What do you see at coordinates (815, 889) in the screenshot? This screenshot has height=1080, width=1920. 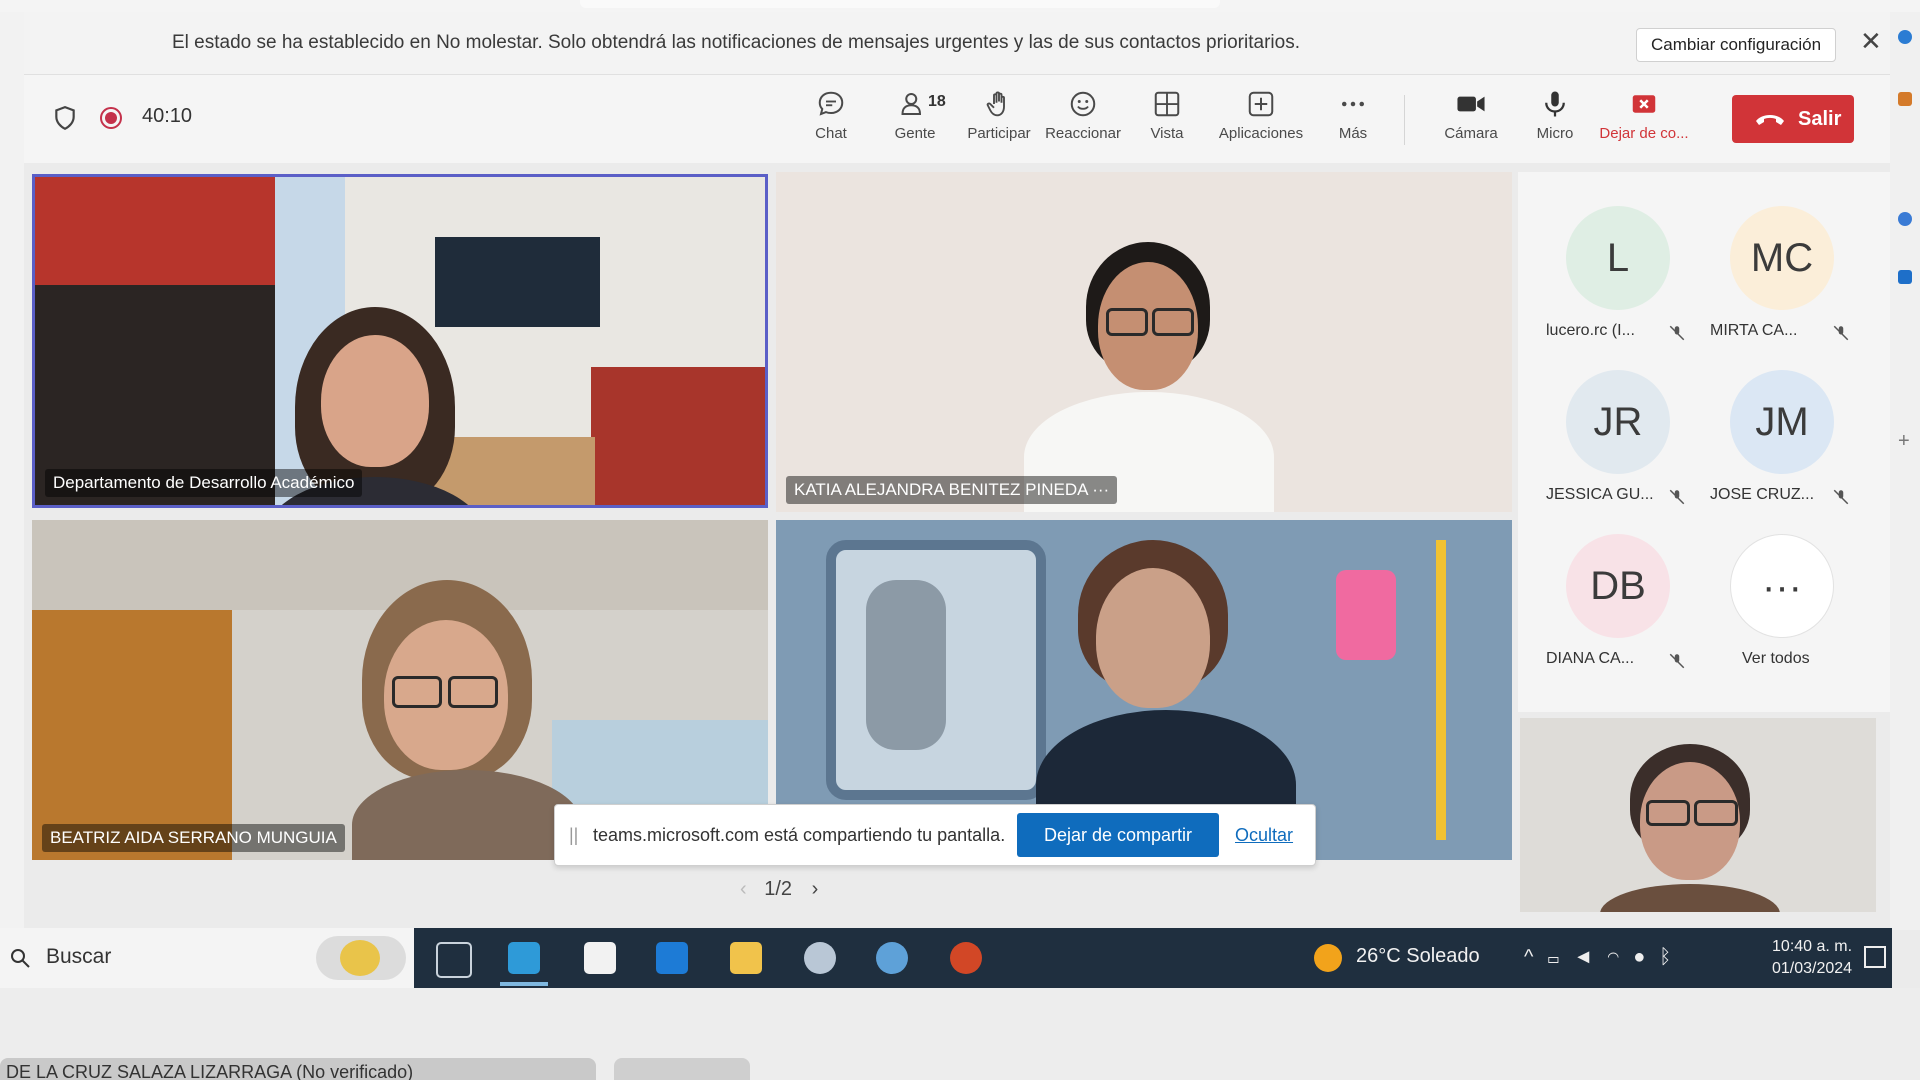 I see `next-page-icon: ›` at bounding box center [815, 889].